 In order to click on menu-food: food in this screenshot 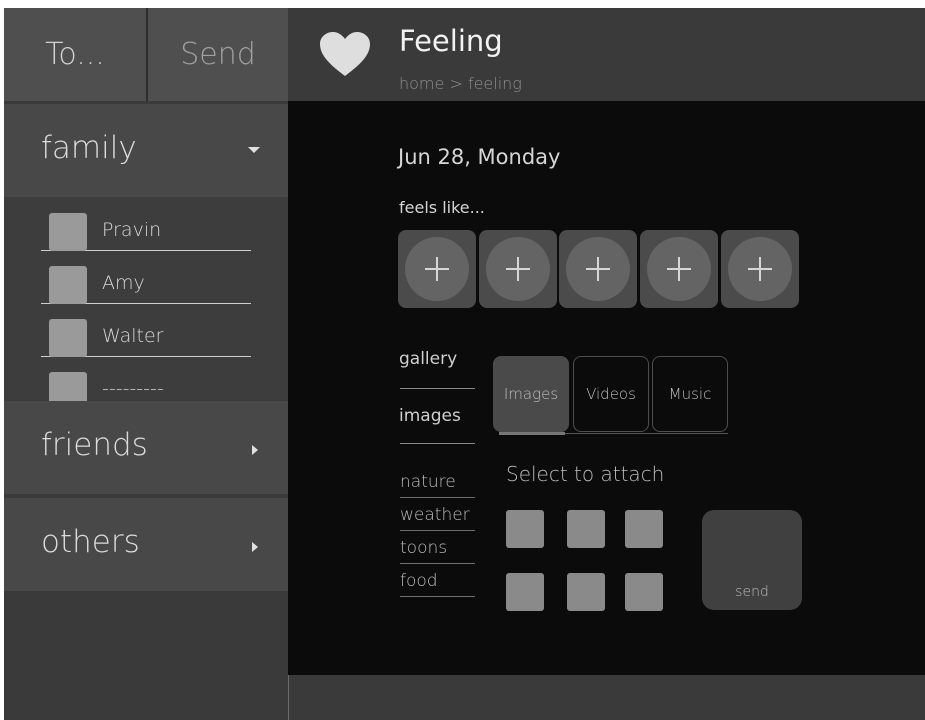, I will do `click(437, 580)`.